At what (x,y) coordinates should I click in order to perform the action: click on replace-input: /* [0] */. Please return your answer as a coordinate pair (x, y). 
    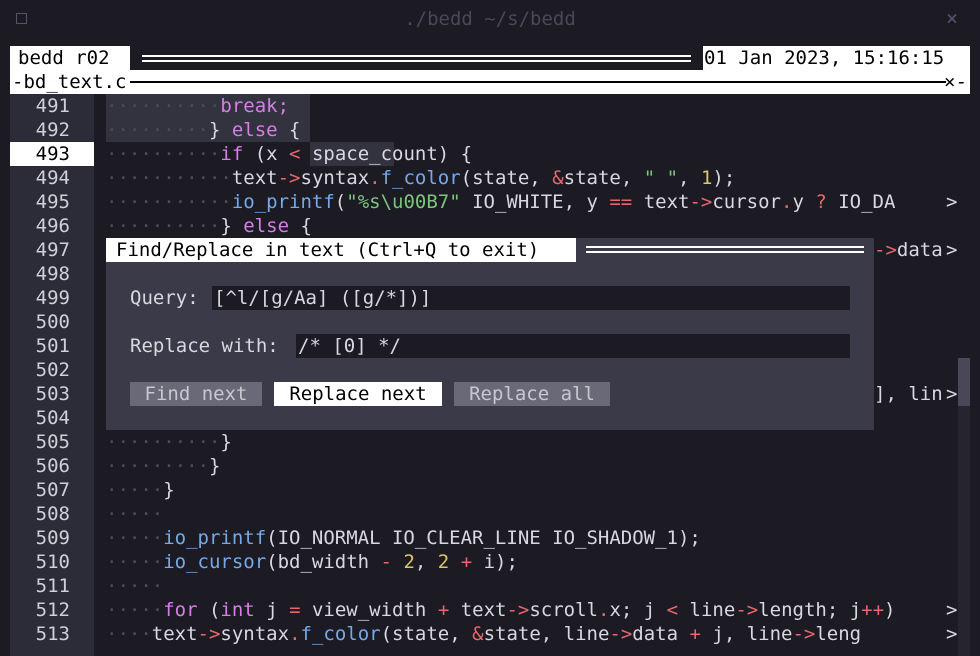
    Looking at the image, I should click on (573, 346).